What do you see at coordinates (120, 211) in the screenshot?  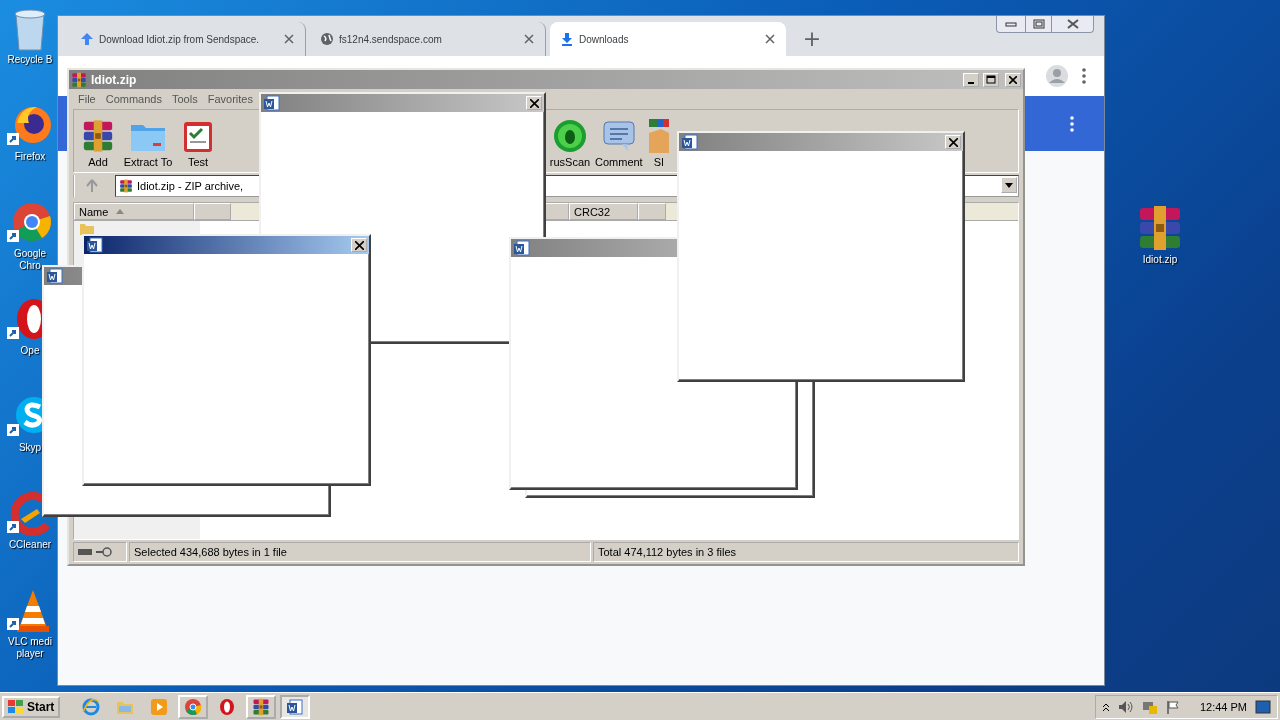 I see `sort-arrow-icon` at bounding box center [120, 211].